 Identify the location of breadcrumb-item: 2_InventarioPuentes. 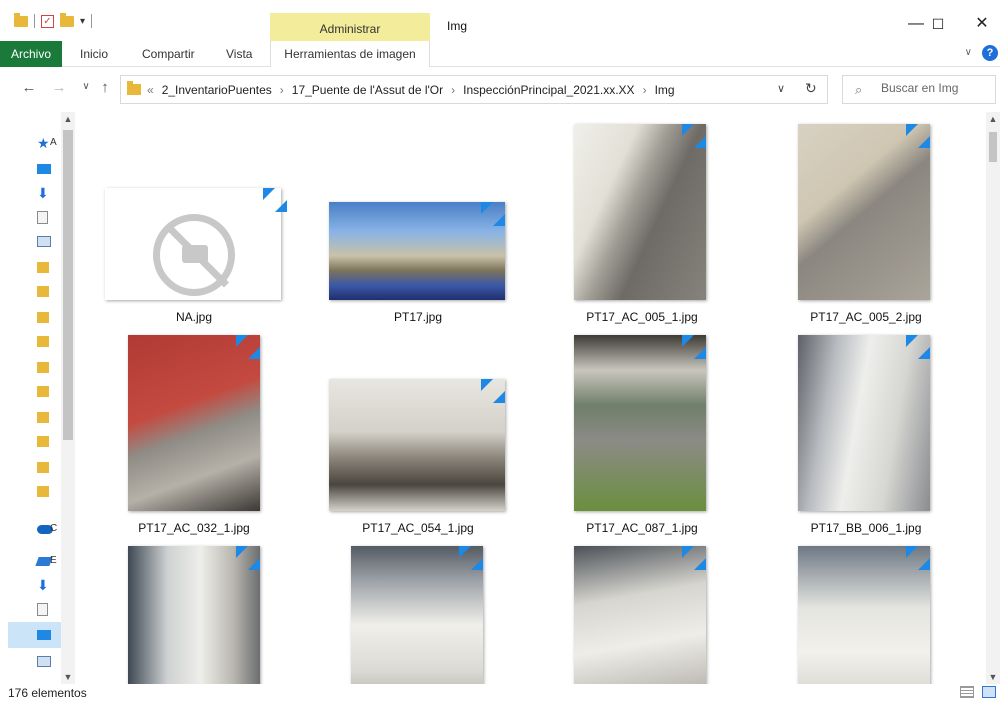
(217, 90).